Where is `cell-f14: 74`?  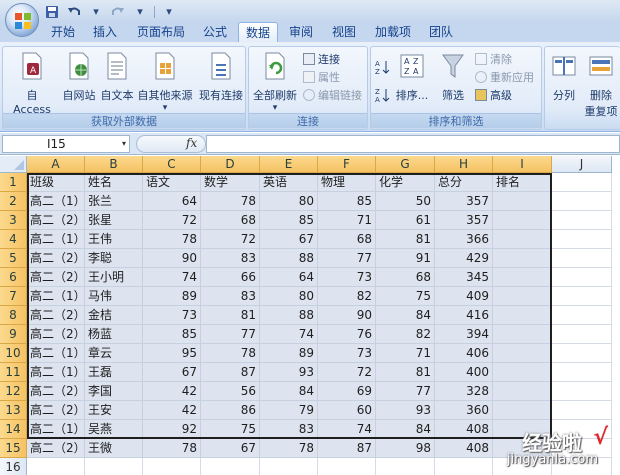
cell-f14: 74 is located at coordinates (347, 429).